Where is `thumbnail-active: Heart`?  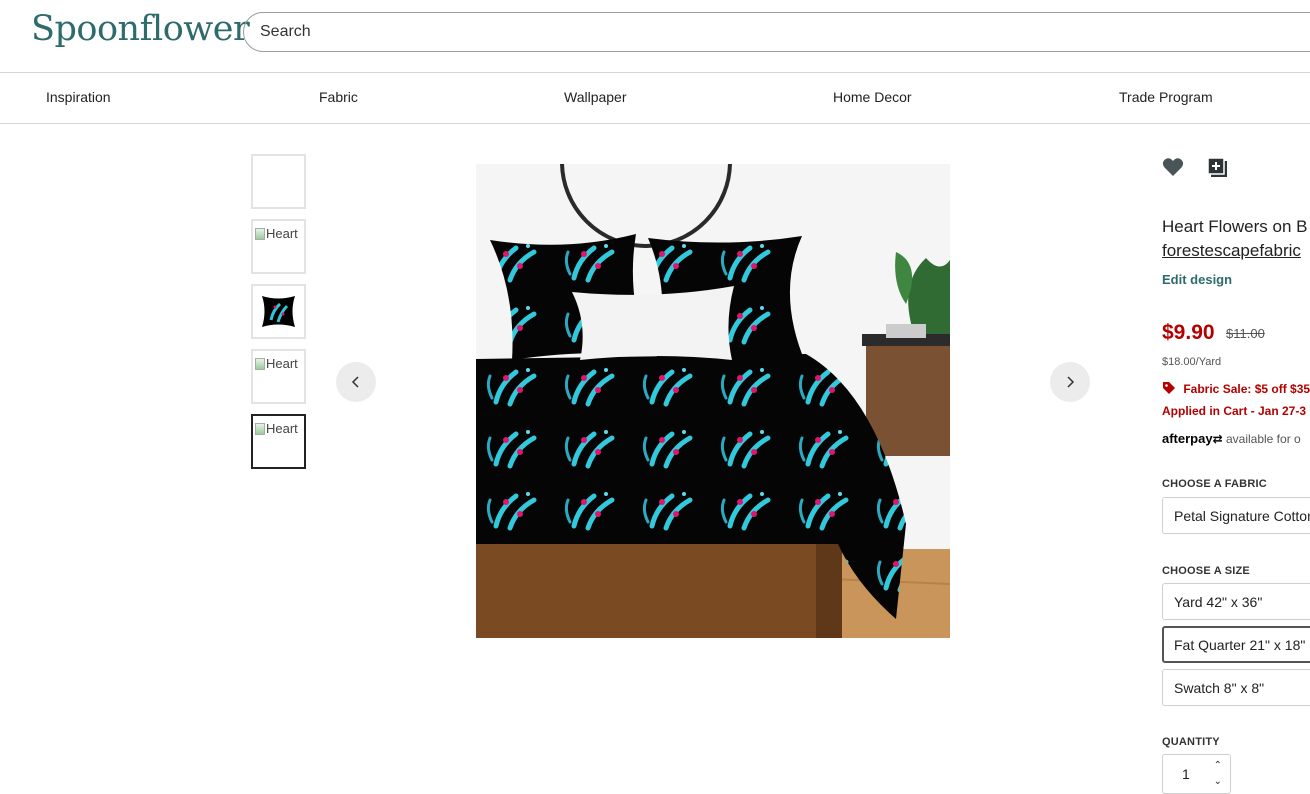 thumbnail-active: Heart is located at coordinates (278, 441).